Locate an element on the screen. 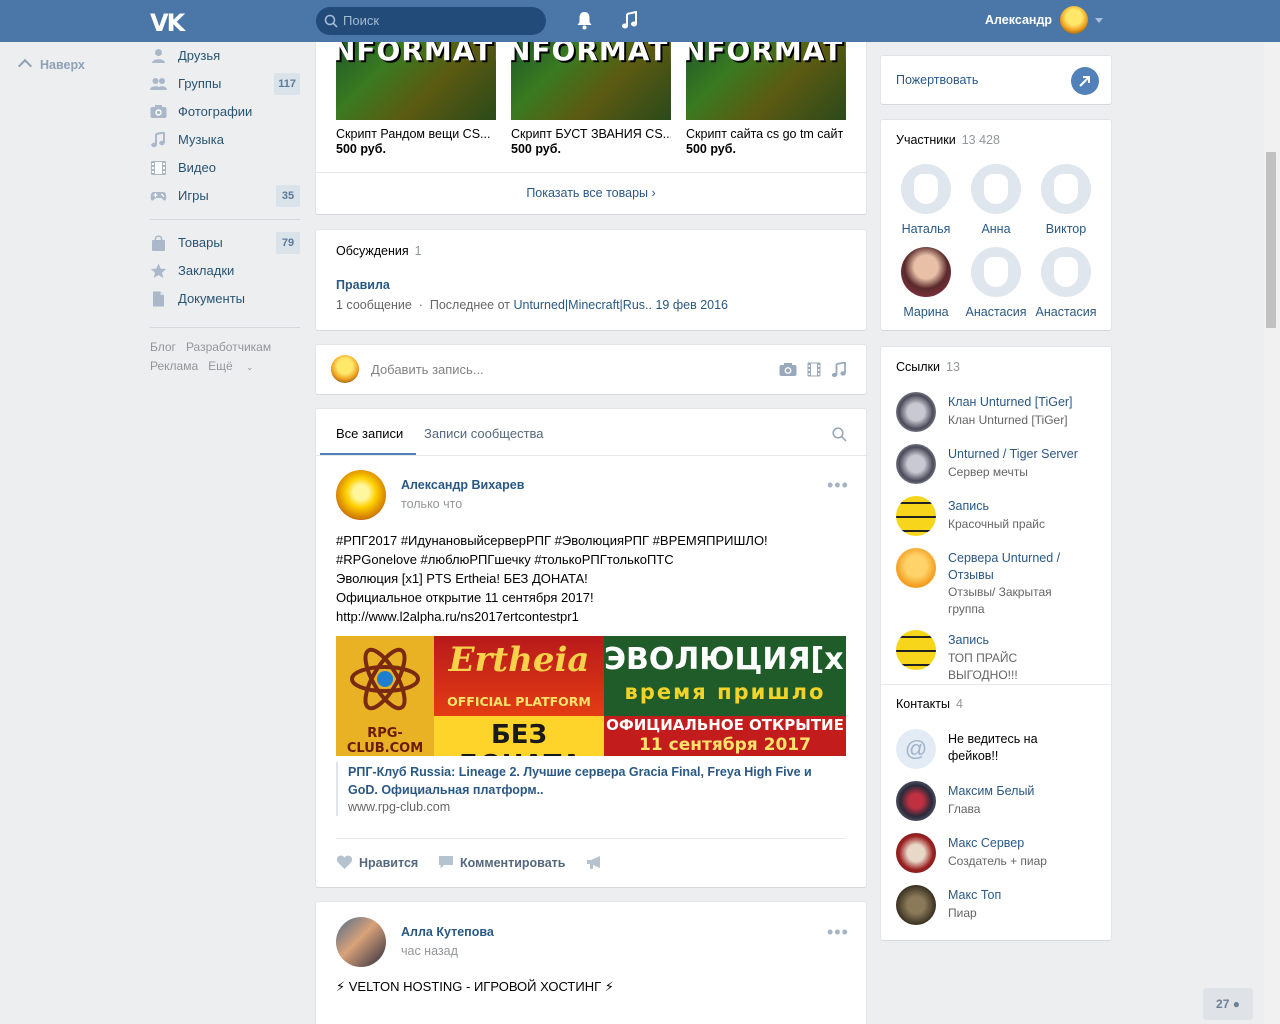 The image size is (1280, 1024). member-item: Анна is located at coordinates (996, 200).